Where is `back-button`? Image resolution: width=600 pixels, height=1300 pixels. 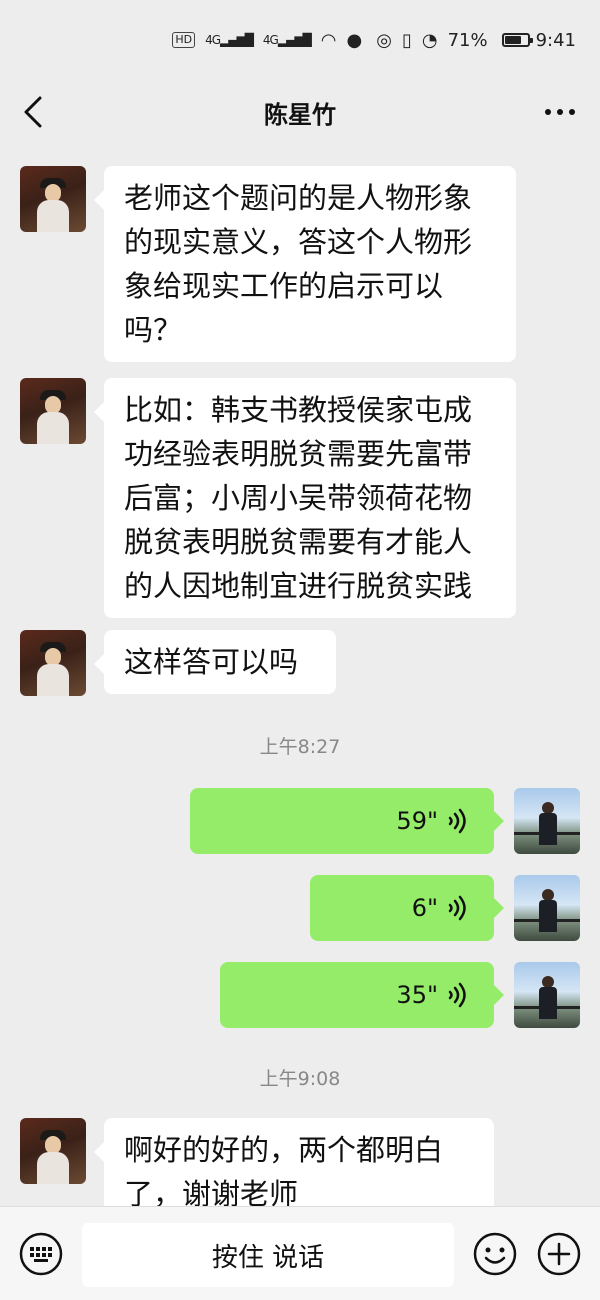 back-button is located at coordinates (36, 112).